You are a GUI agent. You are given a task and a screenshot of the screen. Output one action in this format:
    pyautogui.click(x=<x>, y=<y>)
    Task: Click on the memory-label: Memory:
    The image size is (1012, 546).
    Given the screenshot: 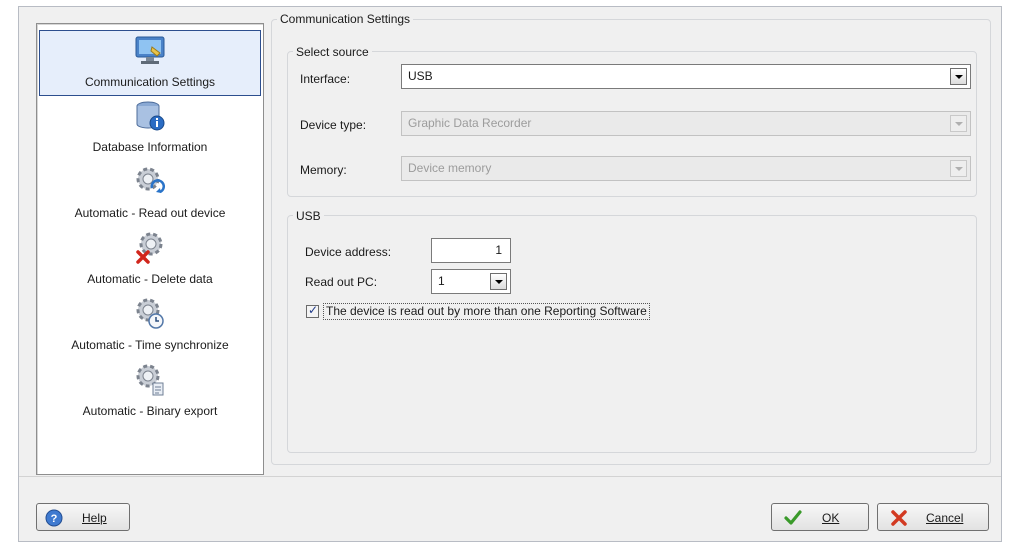 What is the action you would take?
    pyautogui.click(x=323, y=170)
    